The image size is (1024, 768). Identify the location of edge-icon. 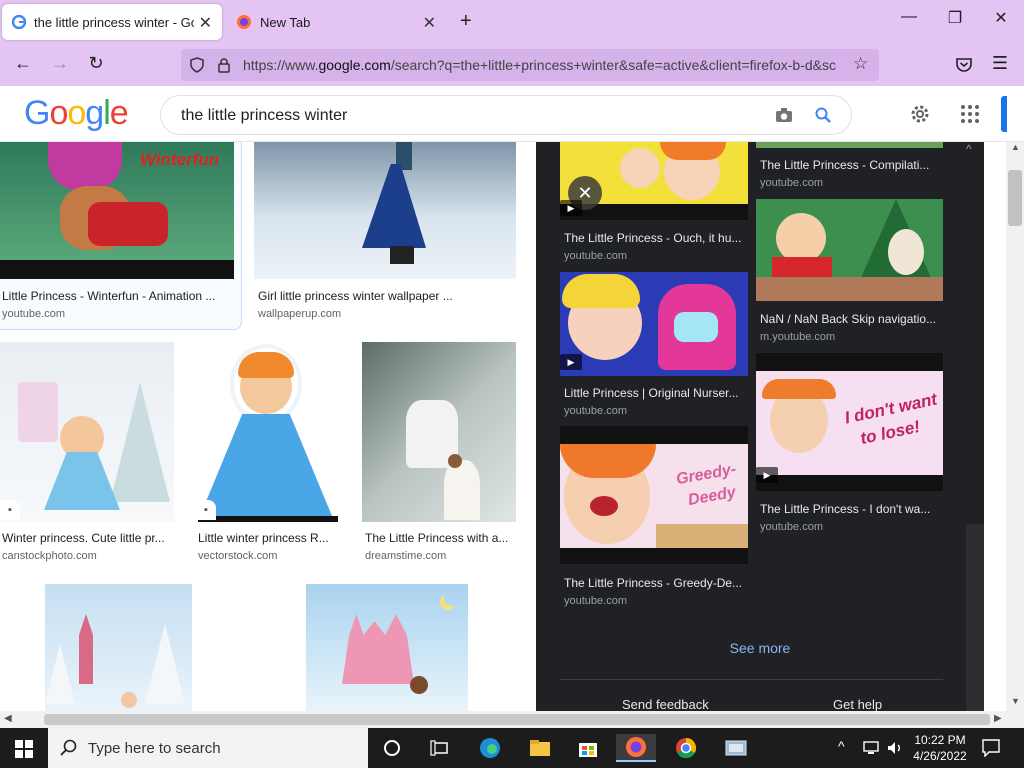
(490, 748).